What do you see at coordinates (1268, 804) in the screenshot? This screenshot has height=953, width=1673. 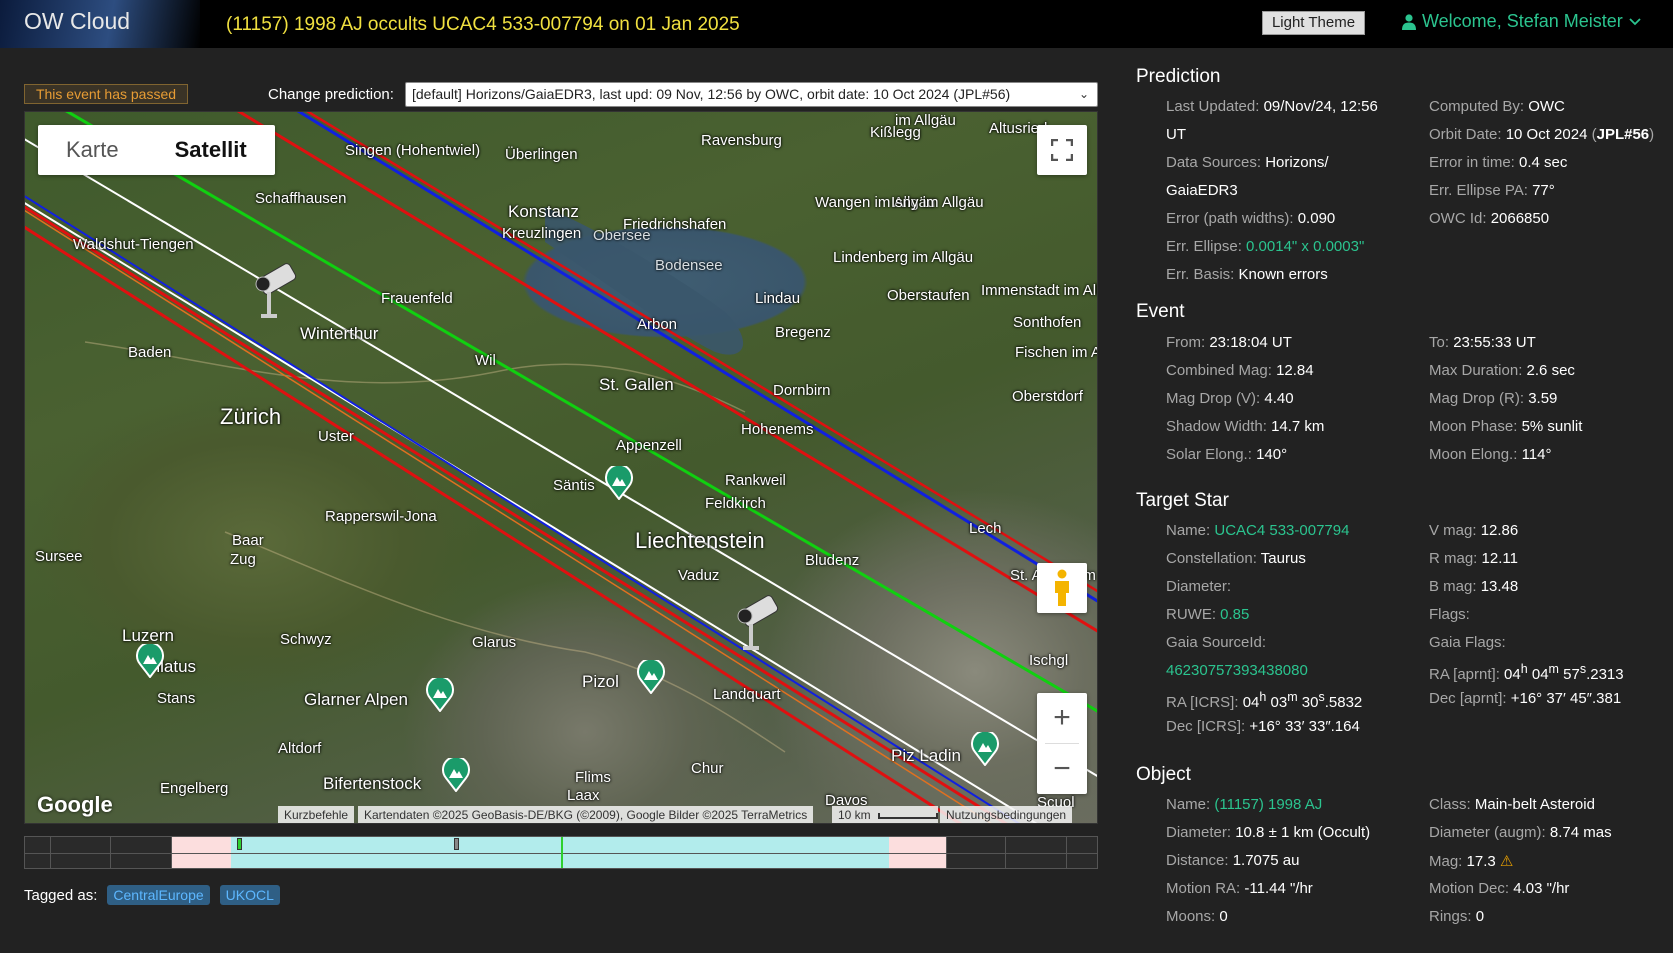 I see `object-name-link: (11157) 1998 AJ` at bounding box center [1268, 804].